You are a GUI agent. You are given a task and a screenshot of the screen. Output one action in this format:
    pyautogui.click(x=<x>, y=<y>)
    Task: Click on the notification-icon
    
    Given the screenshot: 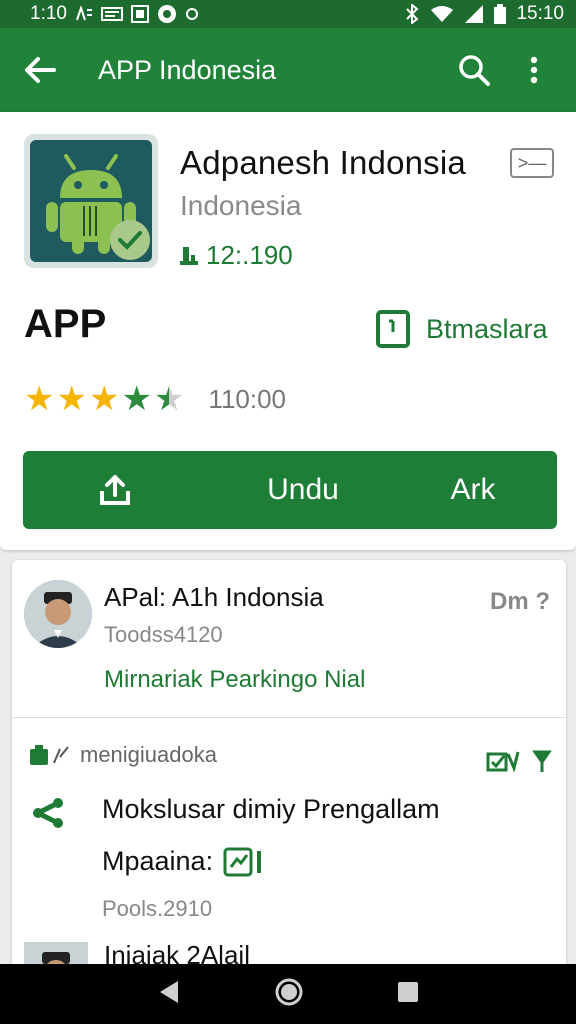 What is the action you would take?
    pyautogui.click(x=84, y=14)
    